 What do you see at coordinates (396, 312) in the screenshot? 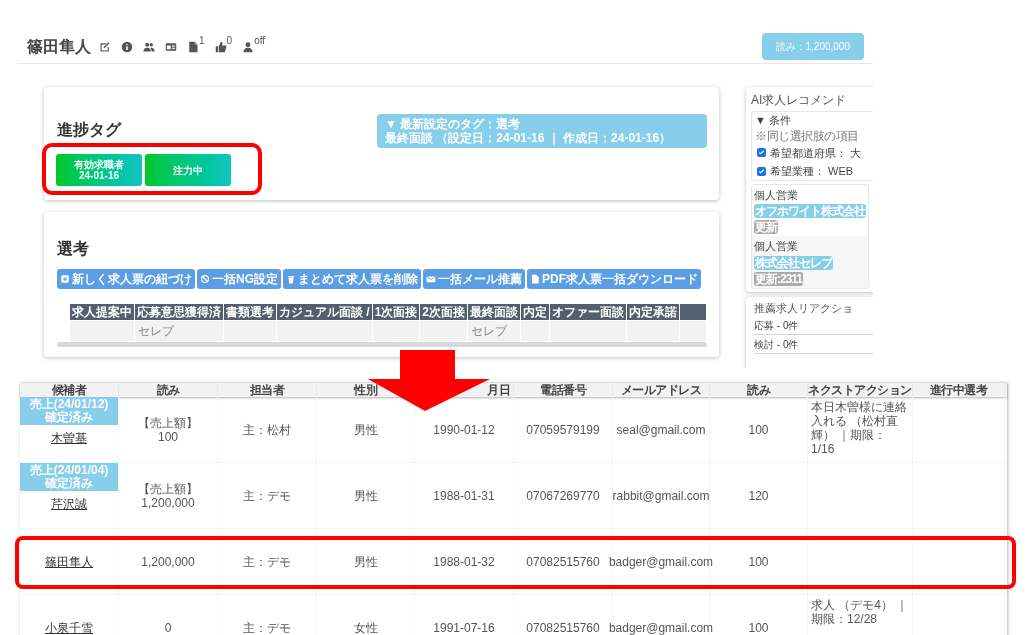
I see `column-header: 1次面接` at bounding box center [396, 312].